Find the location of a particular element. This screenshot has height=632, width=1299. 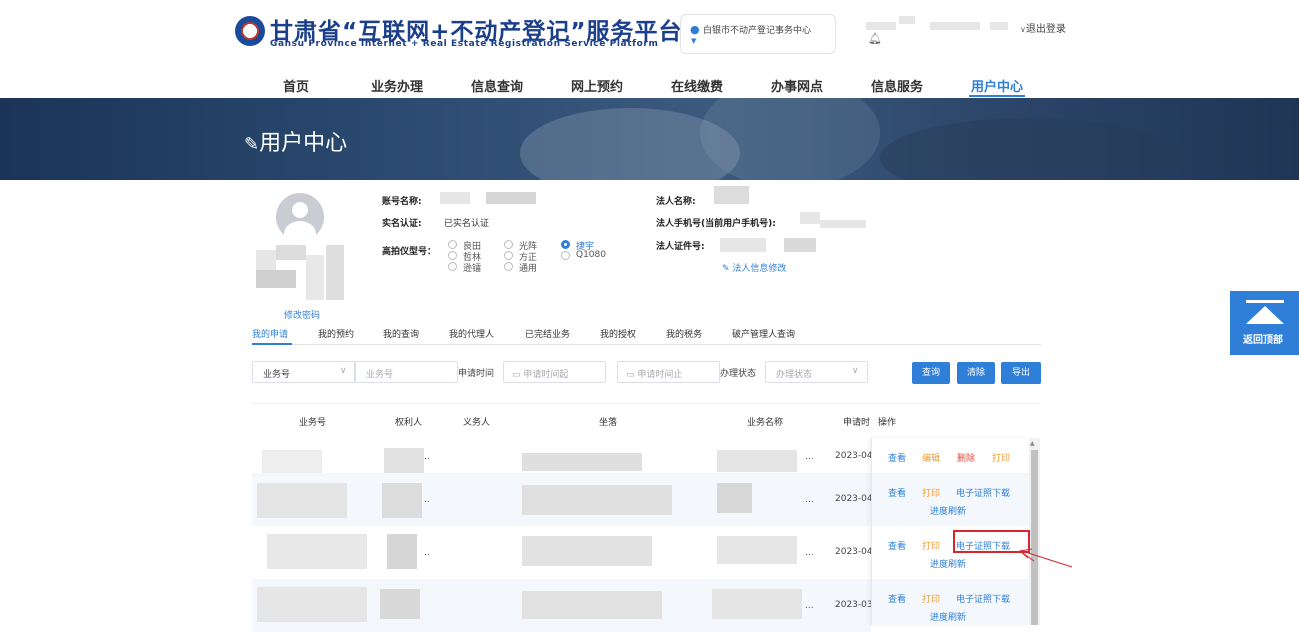

radio-fangzheng is located at coordinates (508, 255).